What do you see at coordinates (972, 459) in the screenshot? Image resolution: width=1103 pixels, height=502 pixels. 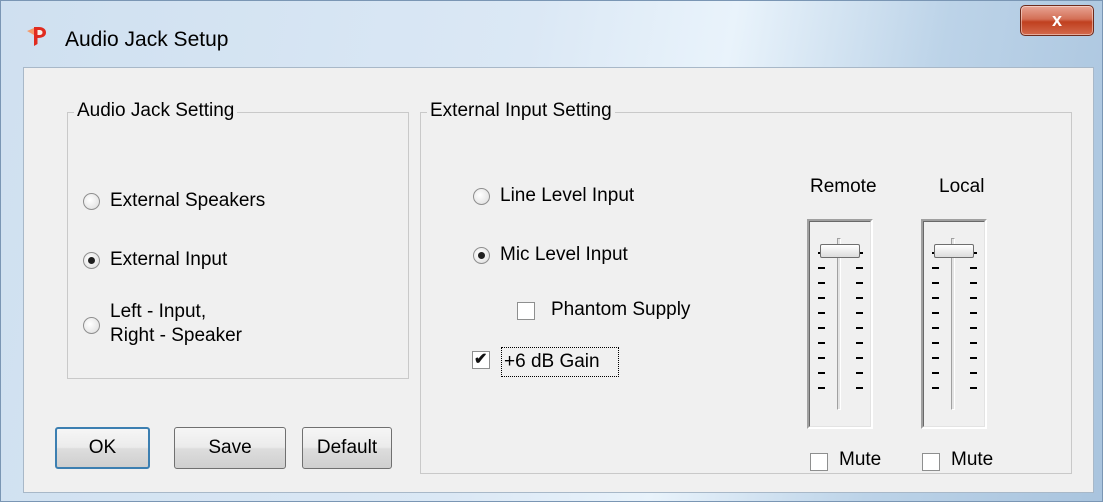 I see `local-mute-label: Mute` at bounding box center [972, 459].